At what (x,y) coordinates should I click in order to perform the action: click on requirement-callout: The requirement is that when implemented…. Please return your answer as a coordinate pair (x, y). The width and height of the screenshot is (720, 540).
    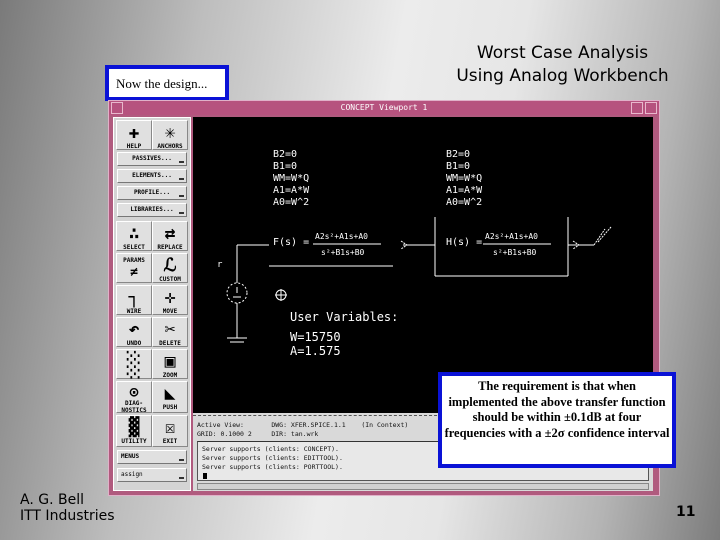
    Looking at the image, I should click on (557, 420).